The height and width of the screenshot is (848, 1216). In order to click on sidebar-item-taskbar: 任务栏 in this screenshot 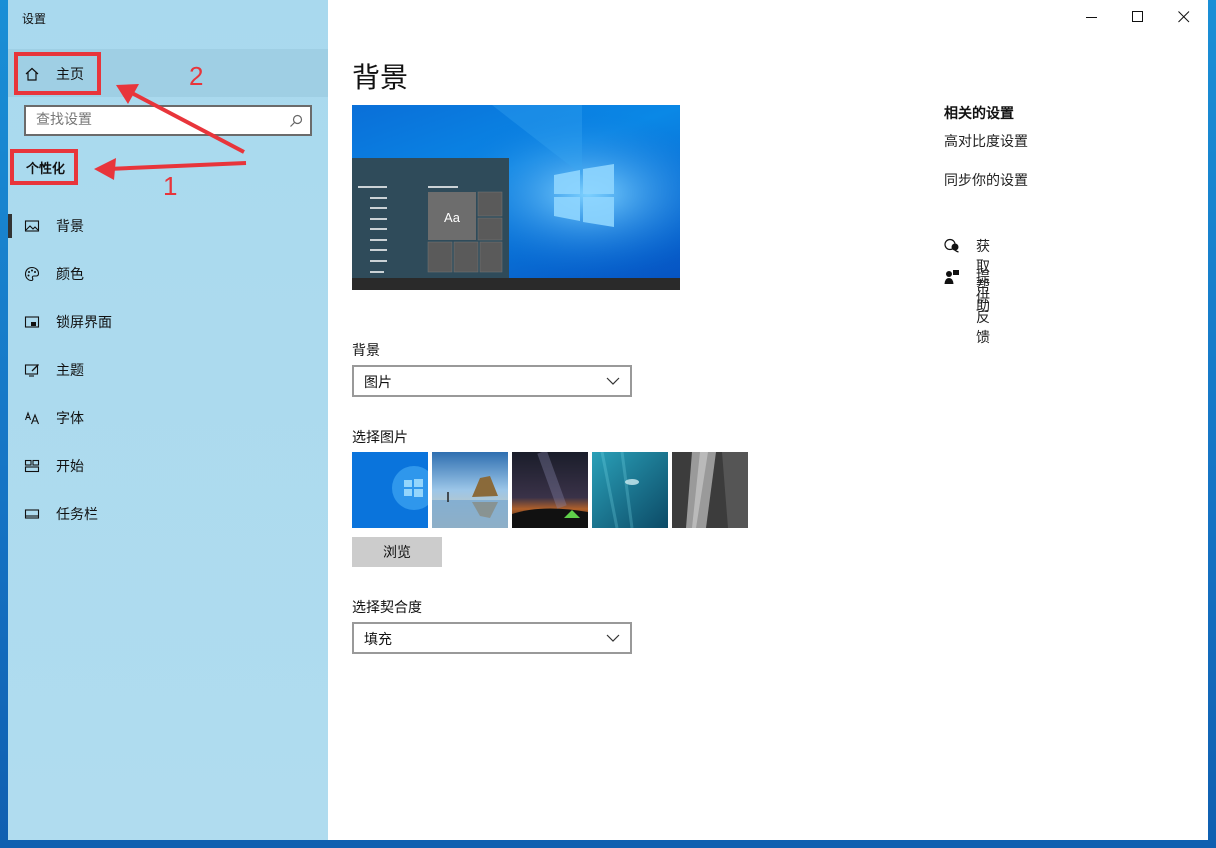, I will do `click(168, 514)`.